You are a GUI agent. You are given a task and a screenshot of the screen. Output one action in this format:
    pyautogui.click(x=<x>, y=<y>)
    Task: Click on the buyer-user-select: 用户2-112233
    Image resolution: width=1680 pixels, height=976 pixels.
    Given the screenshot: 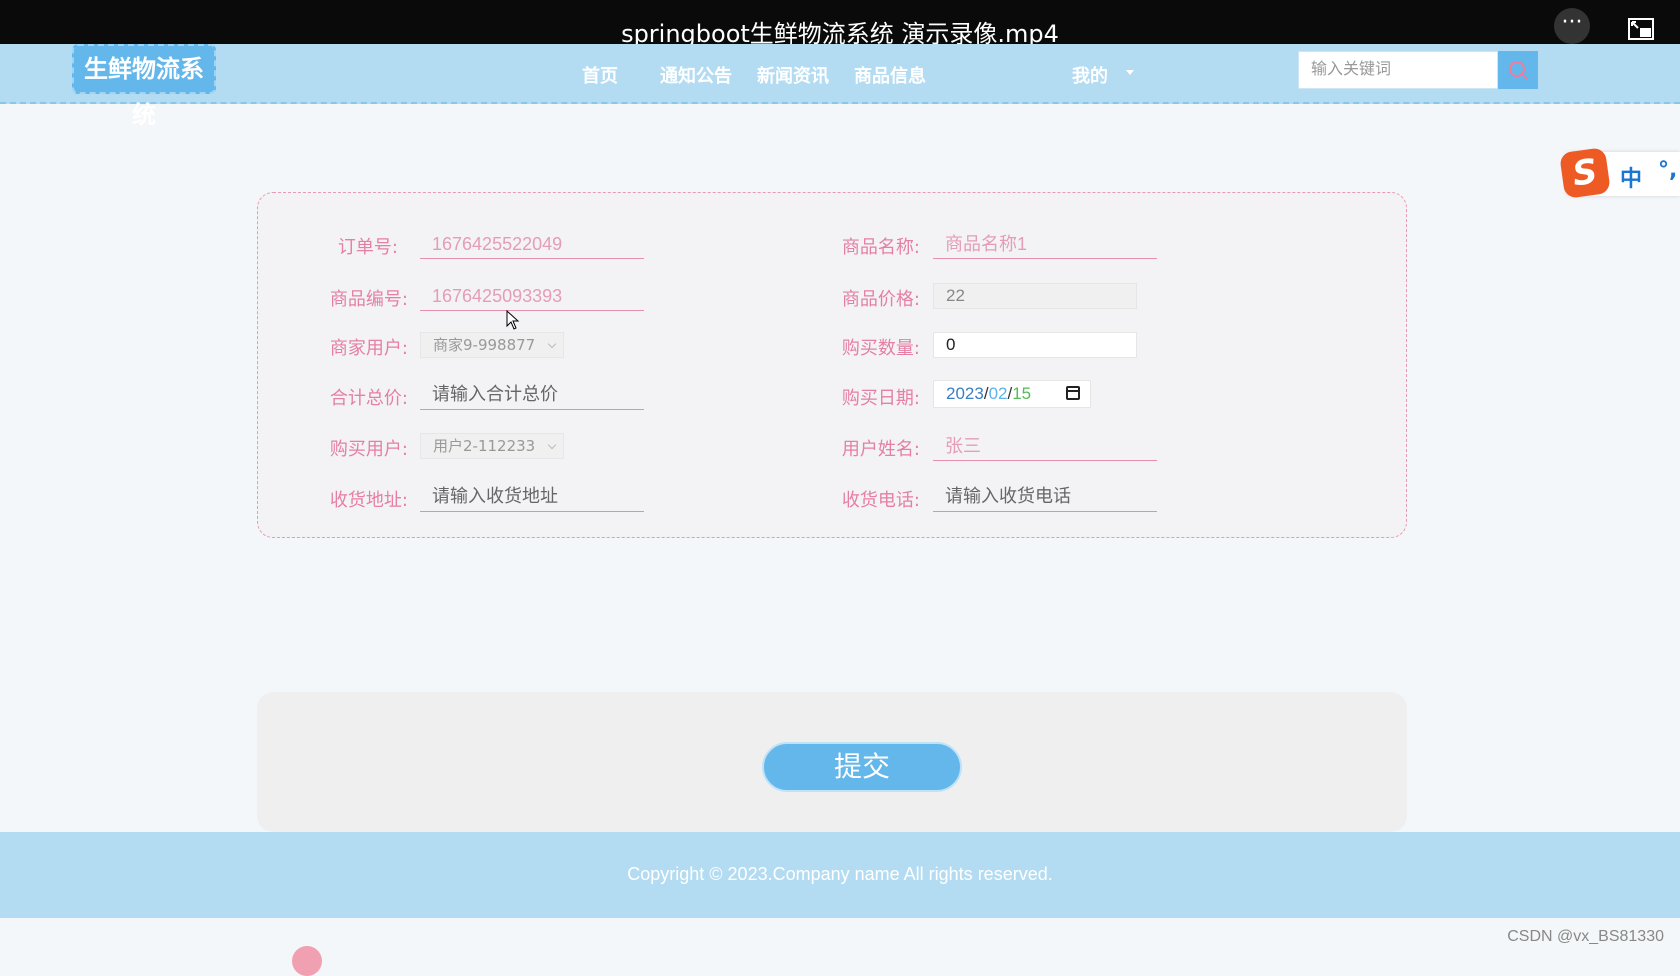 What is the action you would take?
    pyautogui.click(x=492, y=446)
    